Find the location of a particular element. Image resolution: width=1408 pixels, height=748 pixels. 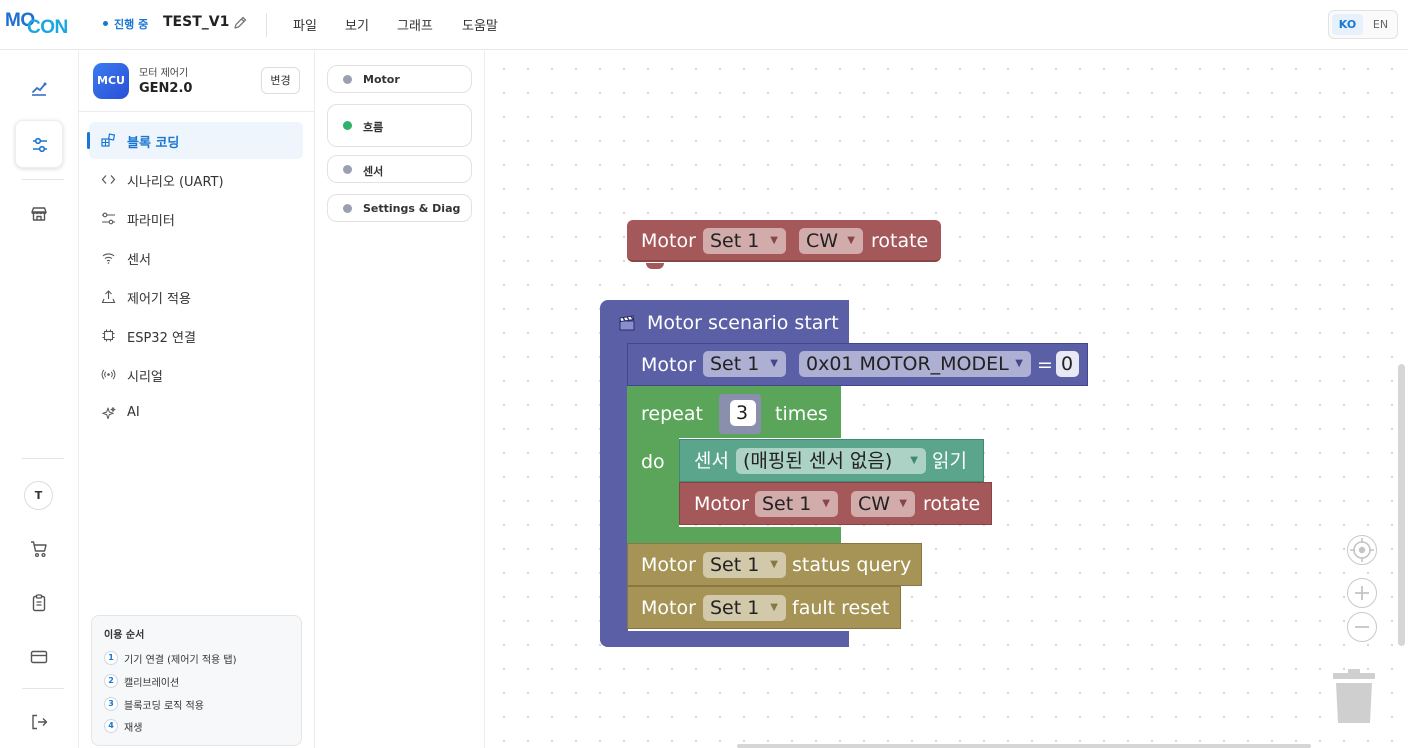

repeat-count-input: 3 is located at coordinates (743, 413).